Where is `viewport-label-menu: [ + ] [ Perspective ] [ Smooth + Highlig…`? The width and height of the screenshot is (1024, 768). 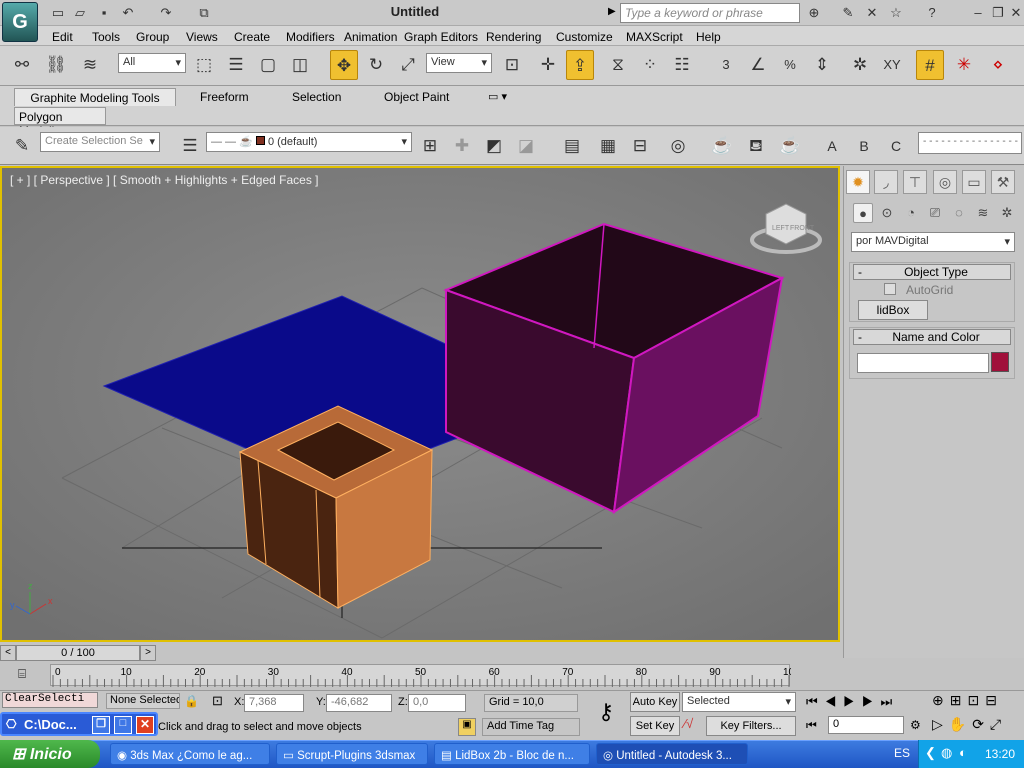
viewport-label-menu: [ + ] [ Perspective ] [ Smooth + Highlig… is located at coordinates (164, 180).